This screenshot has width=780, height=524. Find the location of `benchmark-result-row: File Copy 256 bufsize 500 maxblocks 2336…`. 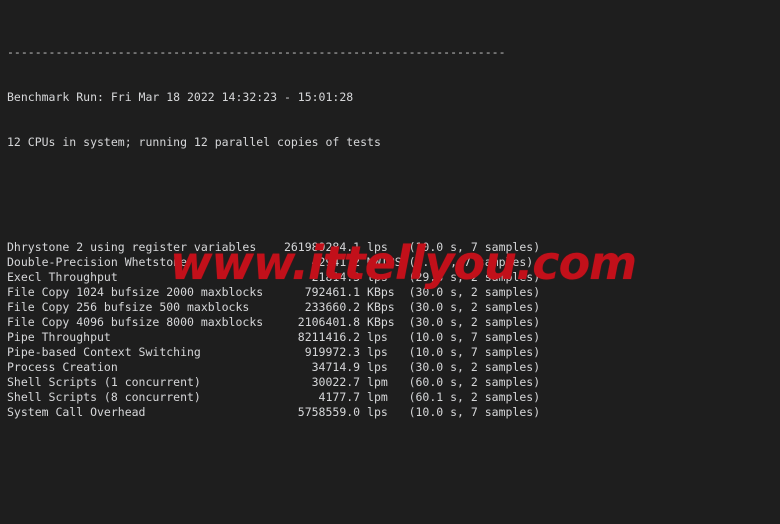

benchmark-result-row: File Copy 256 bufsize 500 maxblocks 2336… is located at coordinates (274, 307).